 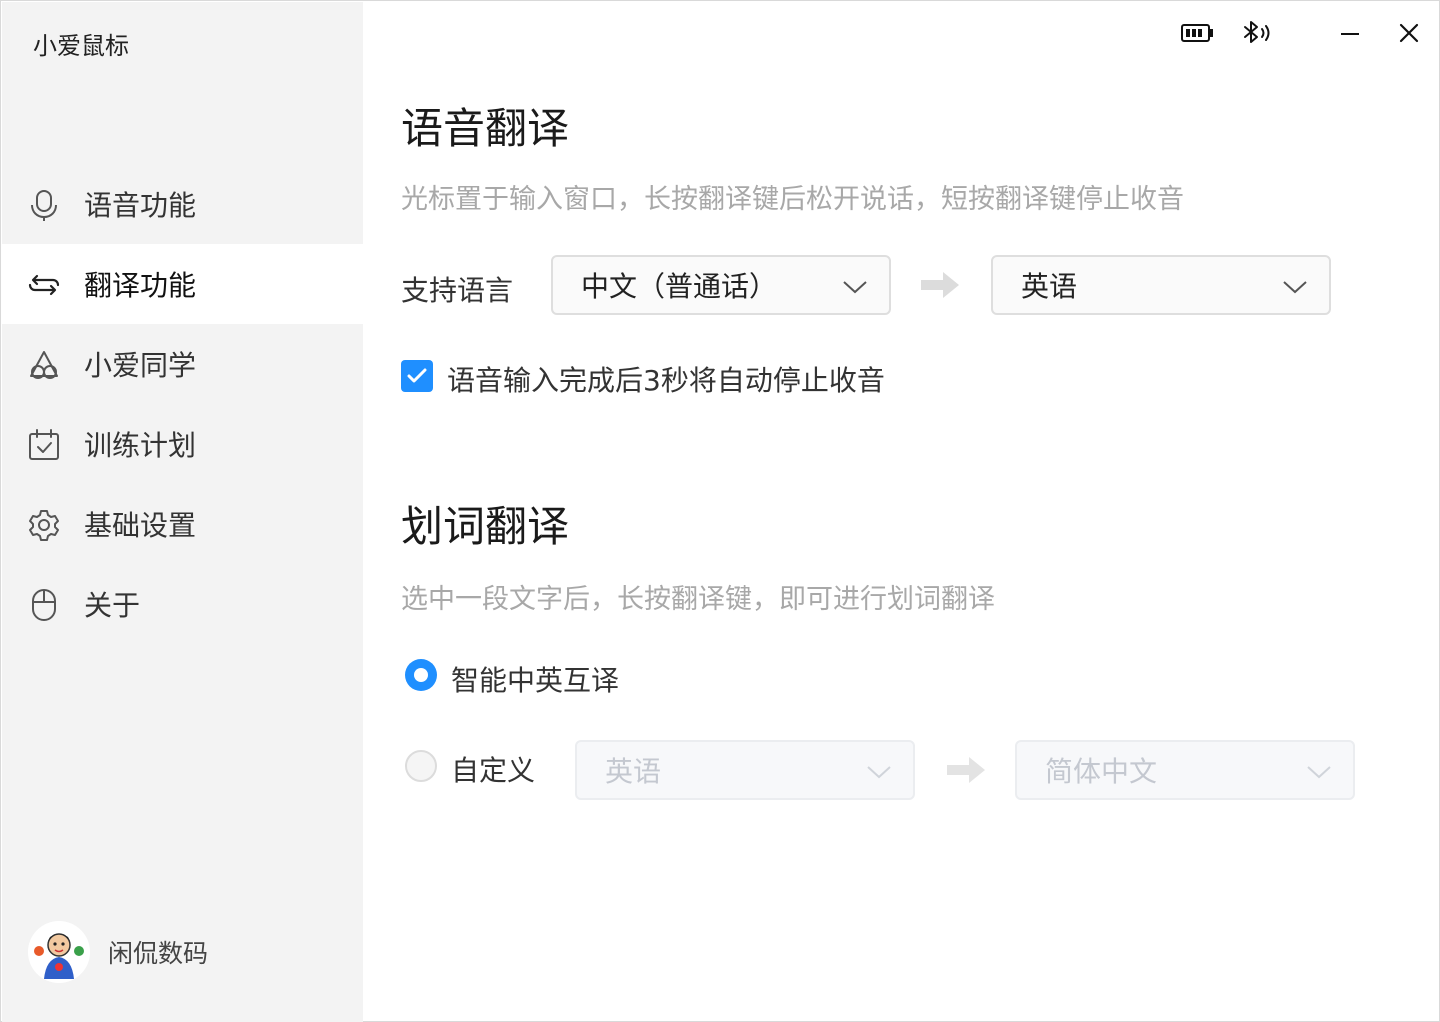 I want to click on custom-translate-label: 自定义, so click(x=493, y=769).